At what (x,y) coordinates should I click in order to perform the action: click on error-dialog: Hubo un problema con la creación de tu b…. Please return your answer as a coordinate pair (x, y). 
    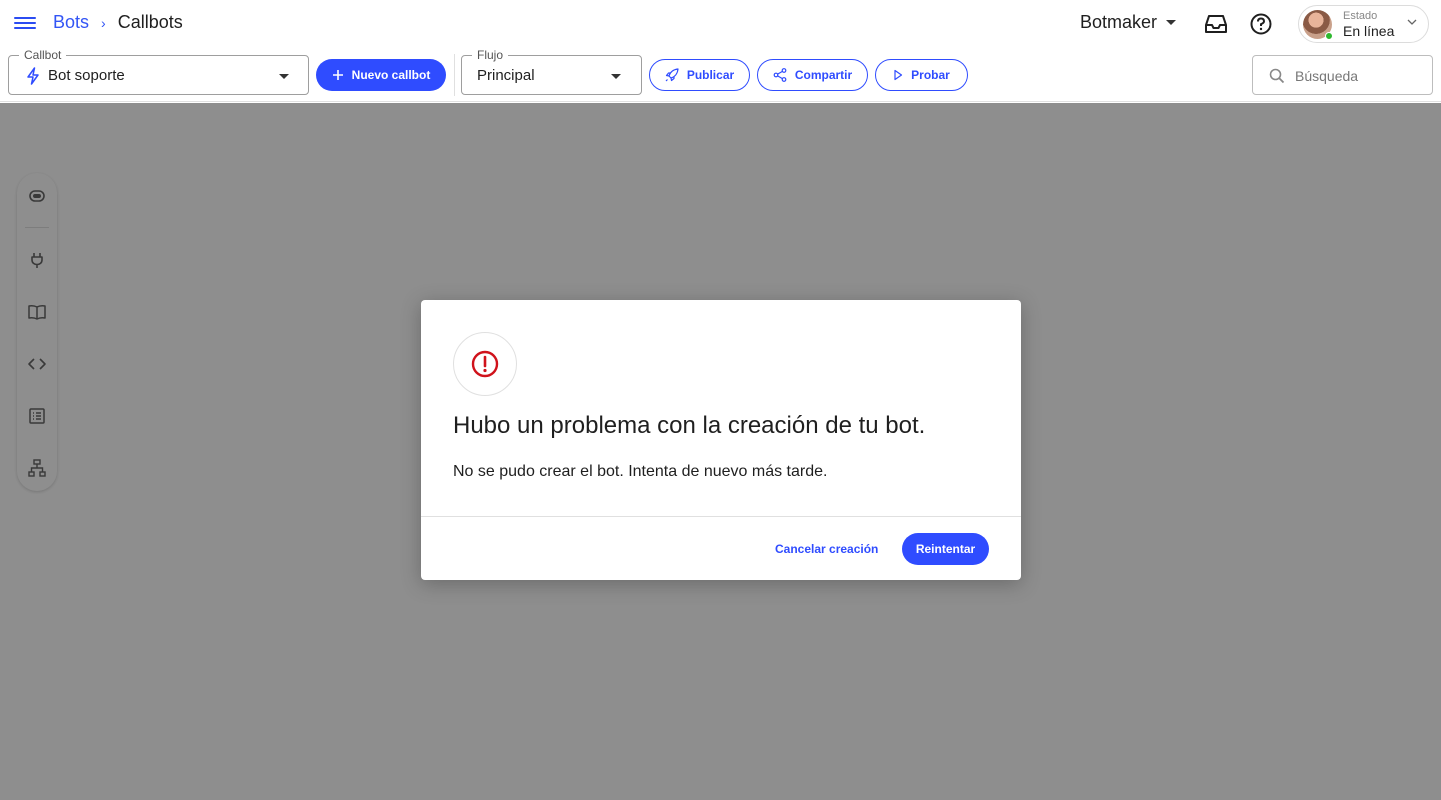
    Looking at the image, I should click on (721, 440).